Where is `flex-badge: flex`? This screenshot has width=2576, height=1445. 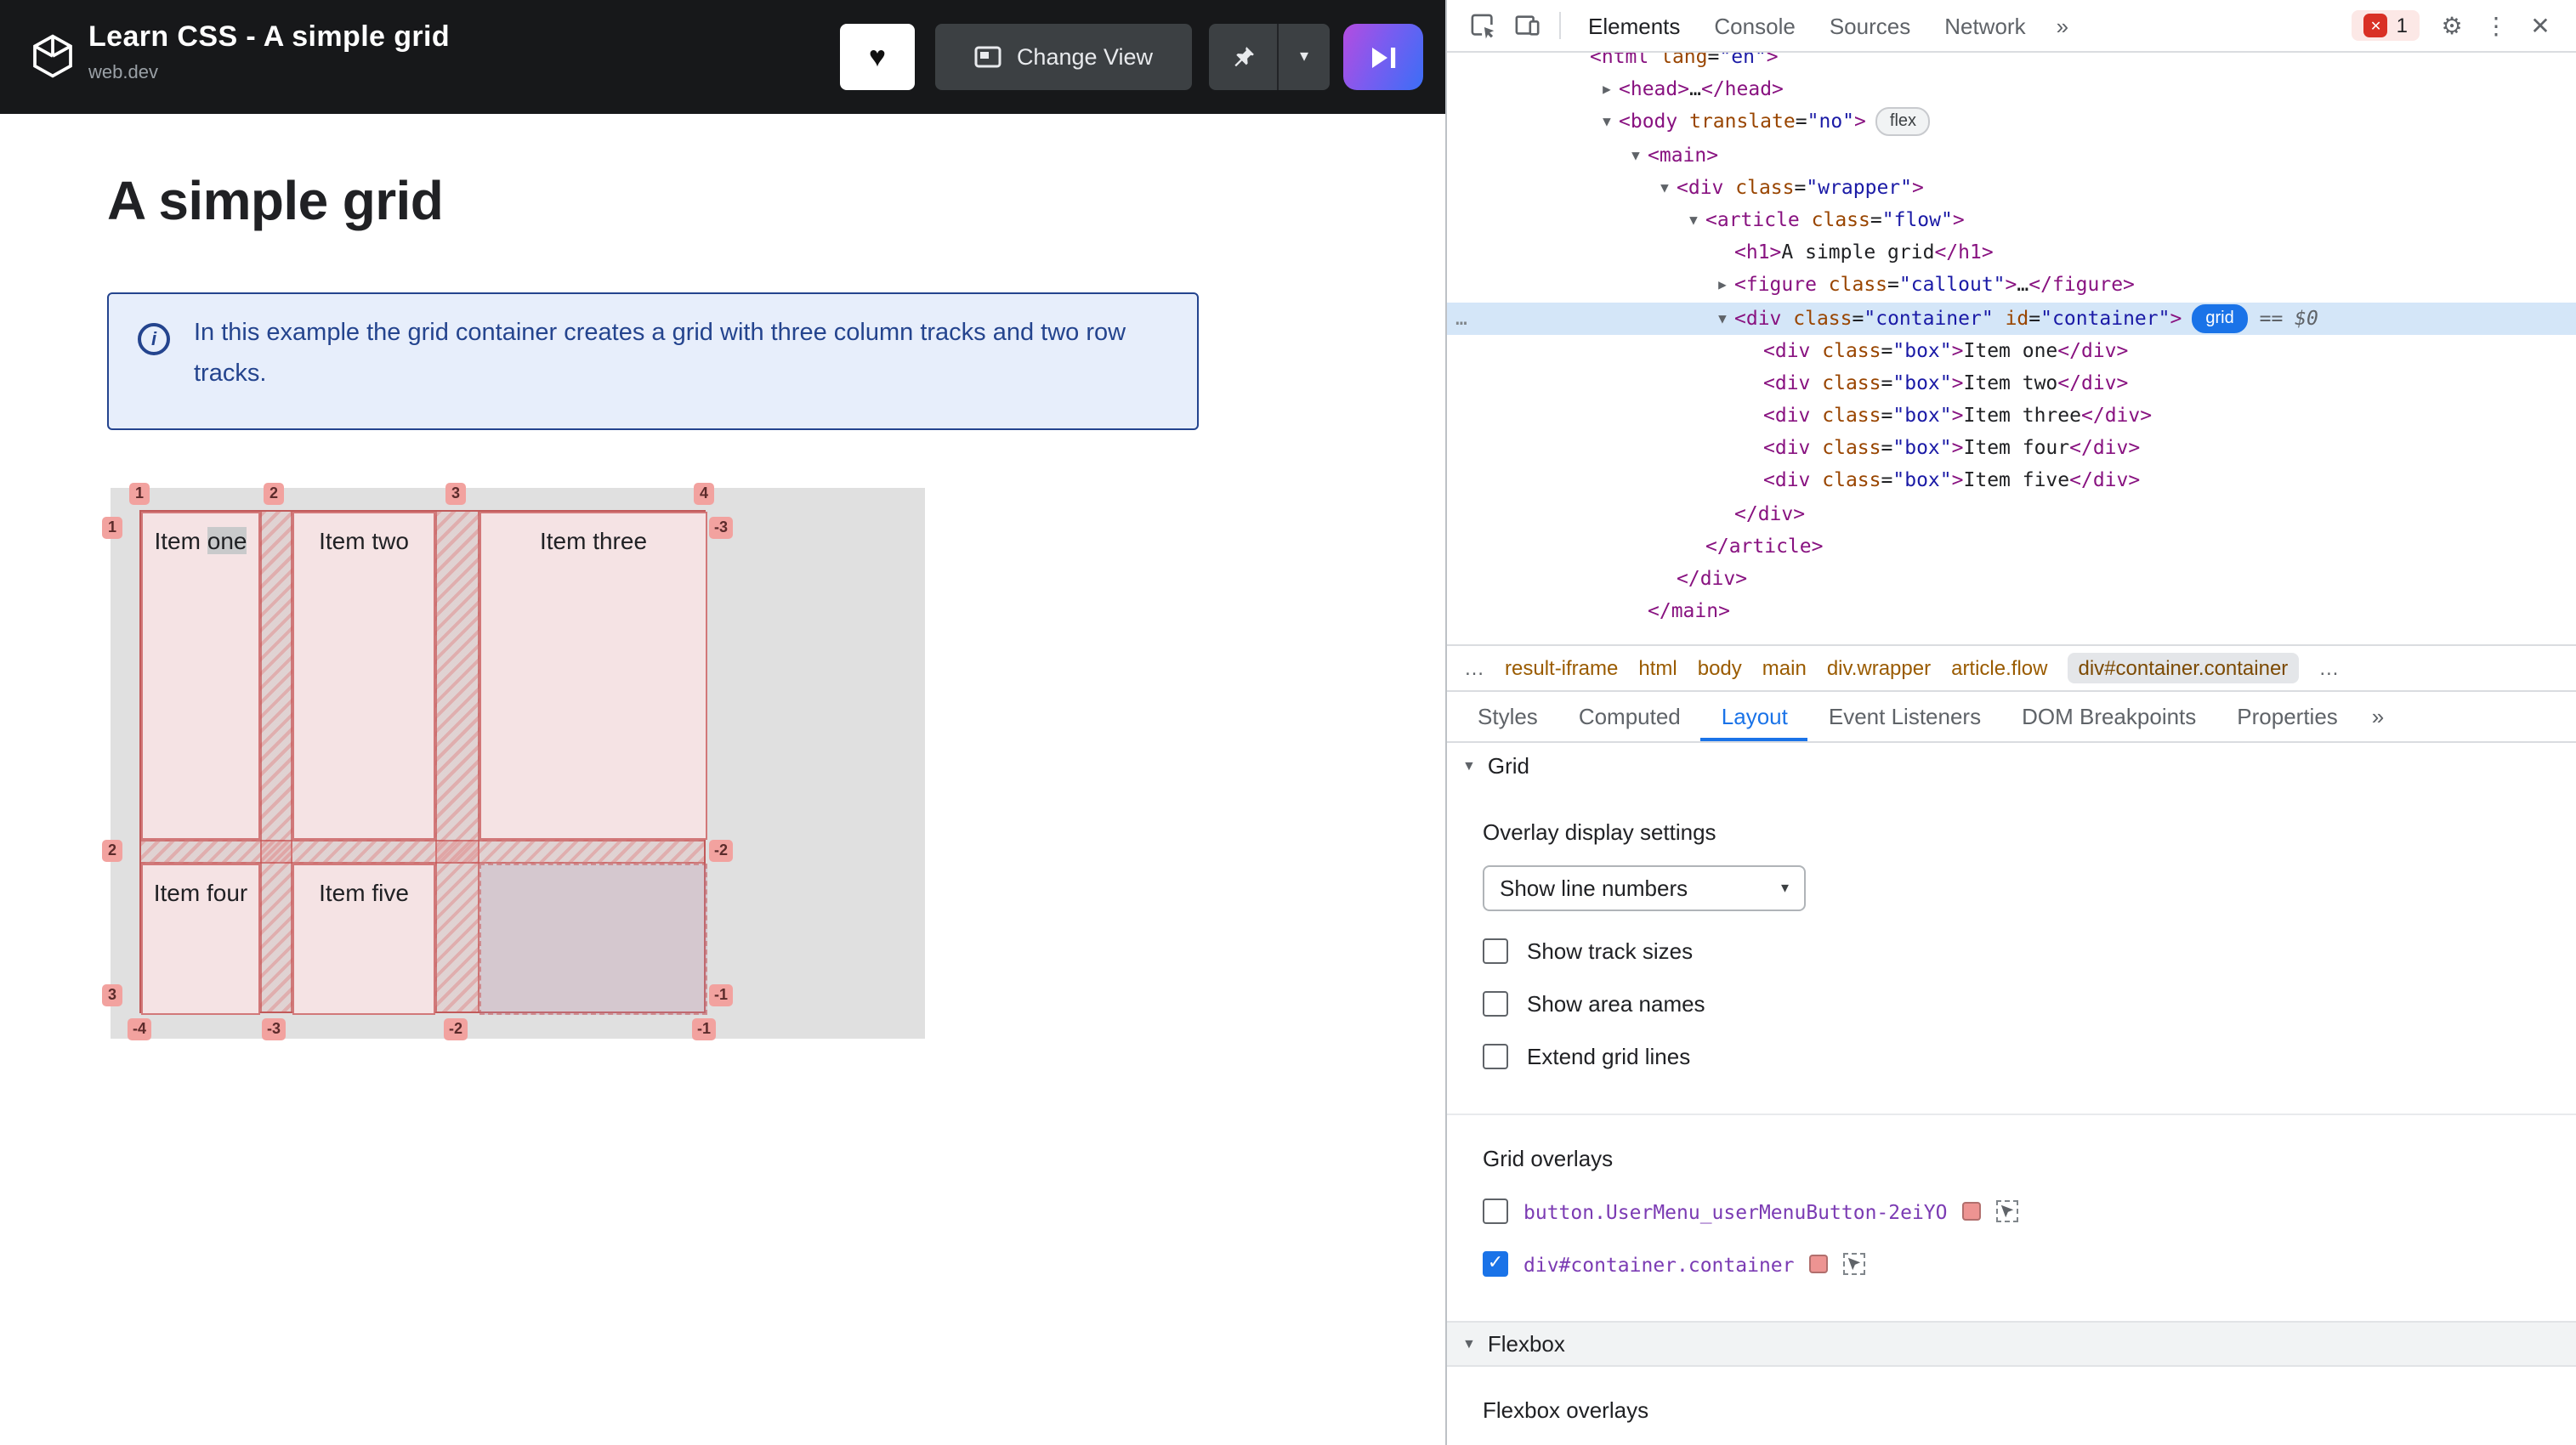 flex-badge: flex is located at coordinates (1903, 122).